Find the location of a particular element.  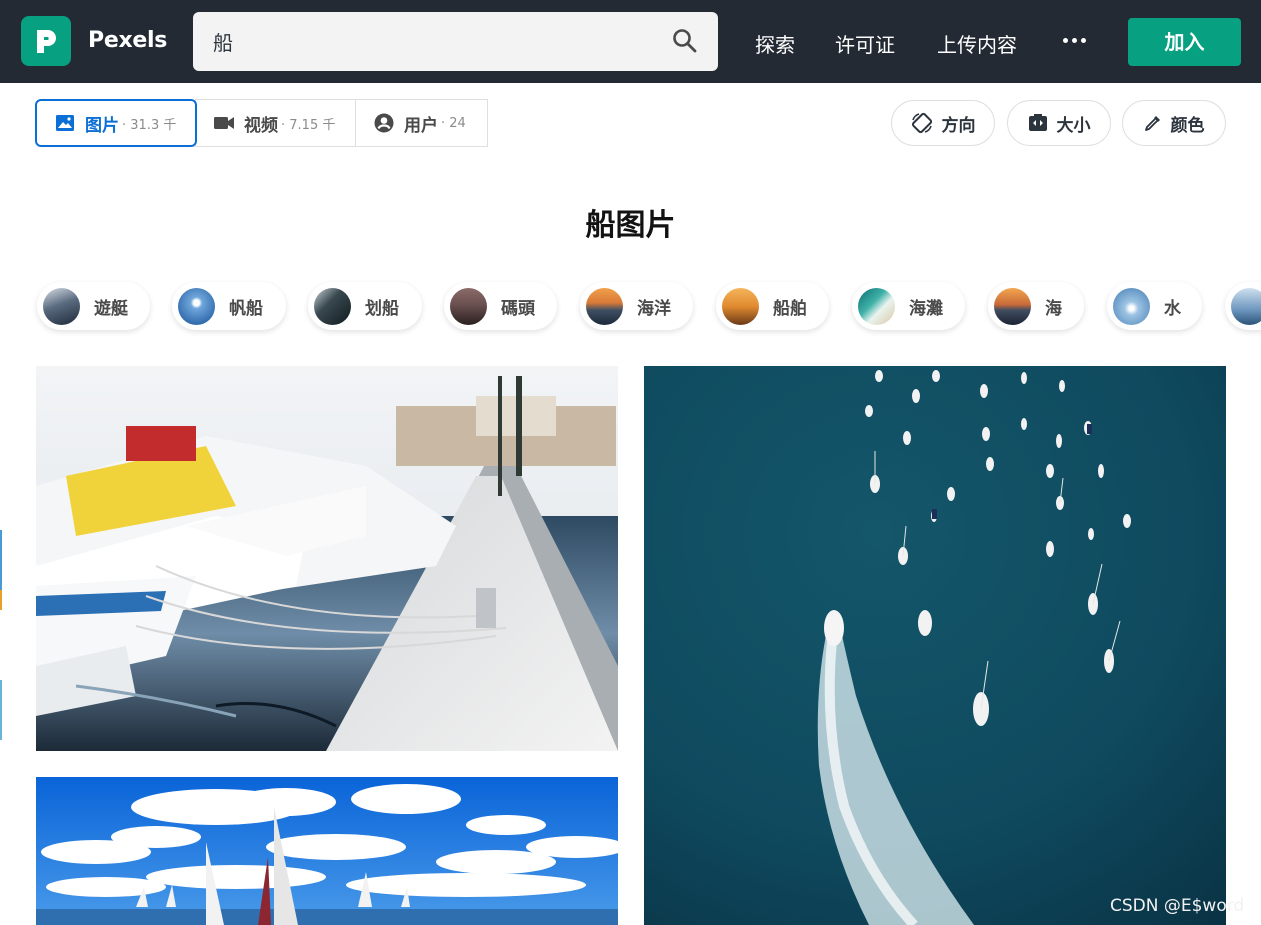

related-chip is located at coordinates (1243, 306).